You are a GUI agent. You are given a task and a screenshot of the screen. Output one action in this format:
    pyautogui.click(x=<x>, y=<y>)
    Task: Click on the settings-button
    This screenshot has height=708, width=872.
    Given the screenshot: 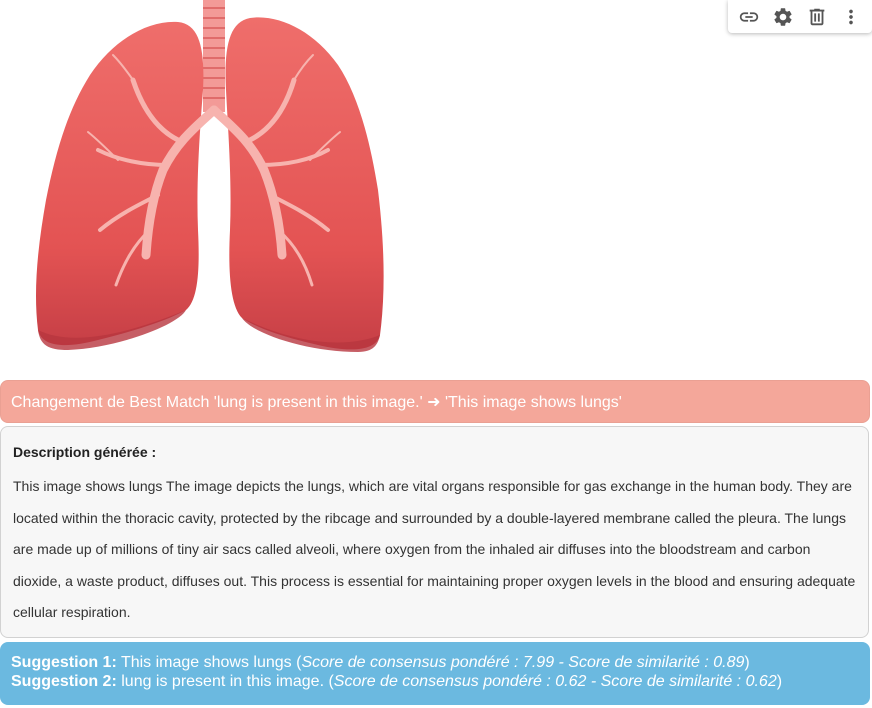 What is the action you would take?
    pyautogui.click(x=783, y=17)
    